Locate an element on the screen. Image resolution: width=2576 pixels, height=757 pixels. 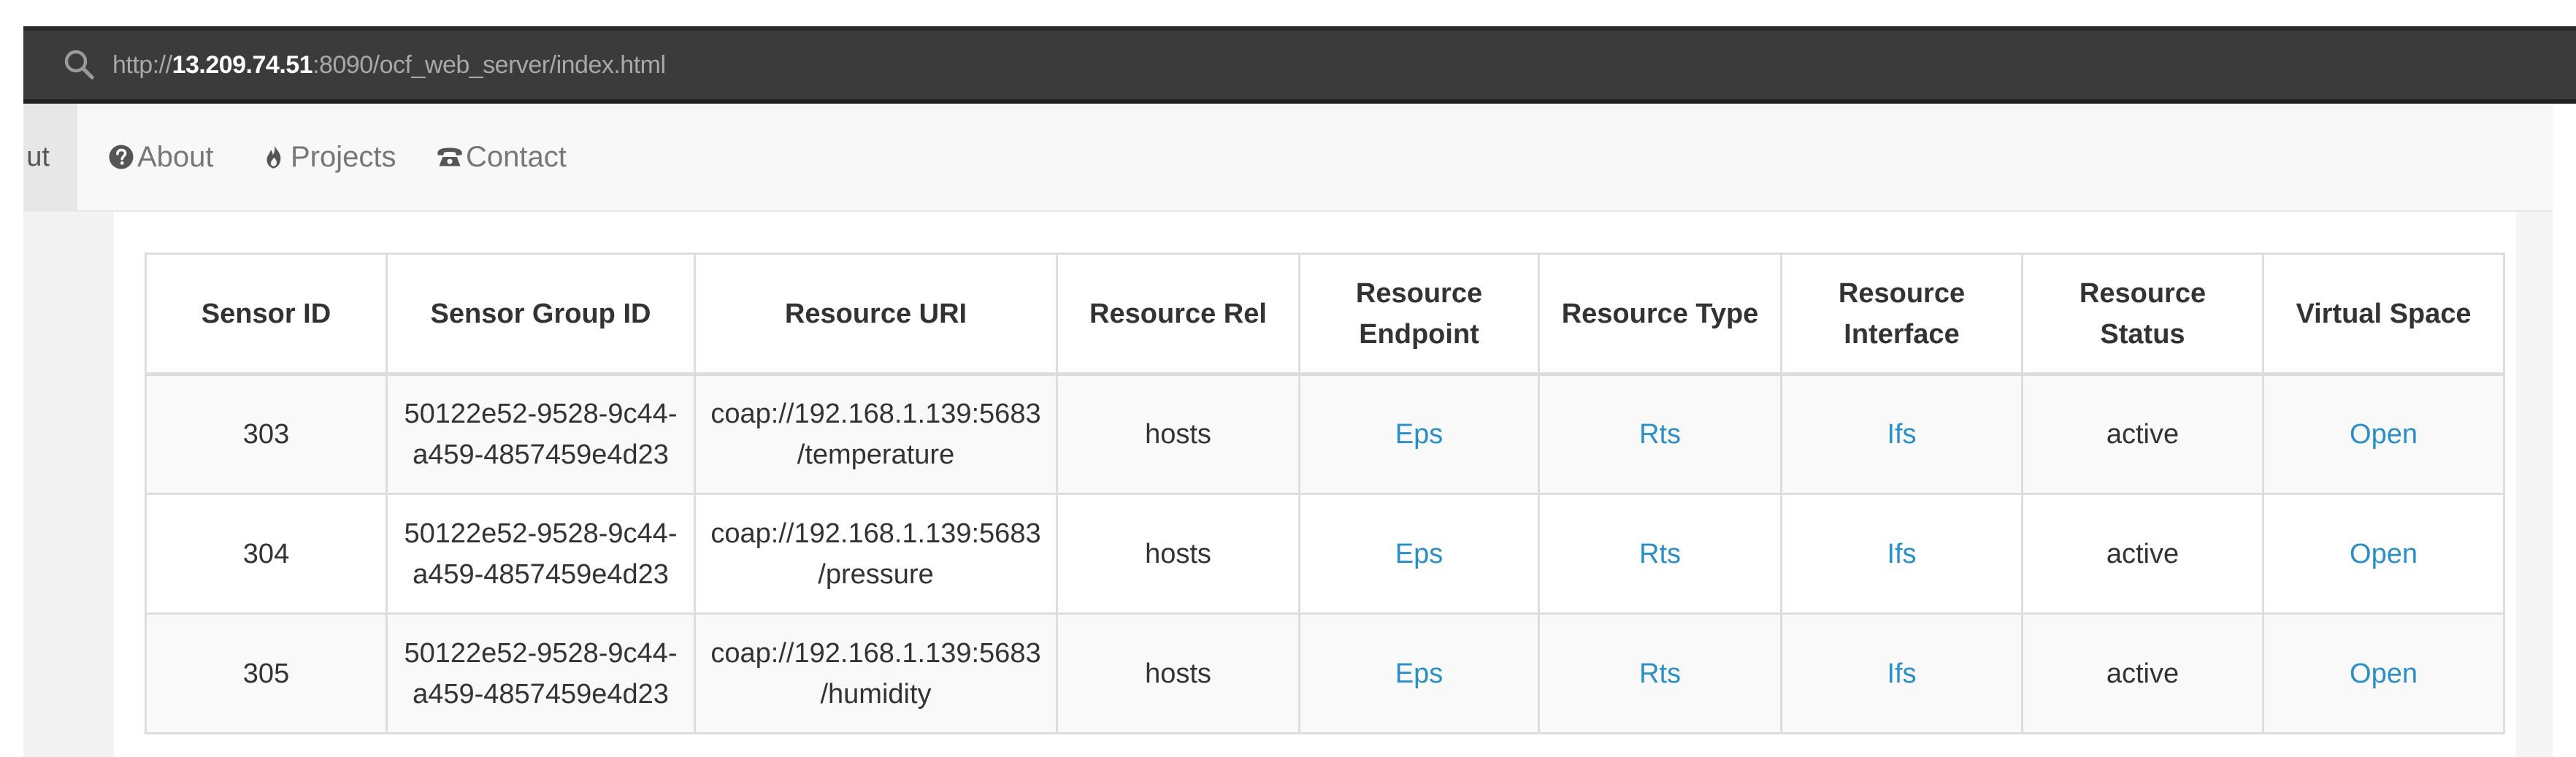
header-resource-endpoint-line2: Endpoint is located at coordinates (1419, 334).